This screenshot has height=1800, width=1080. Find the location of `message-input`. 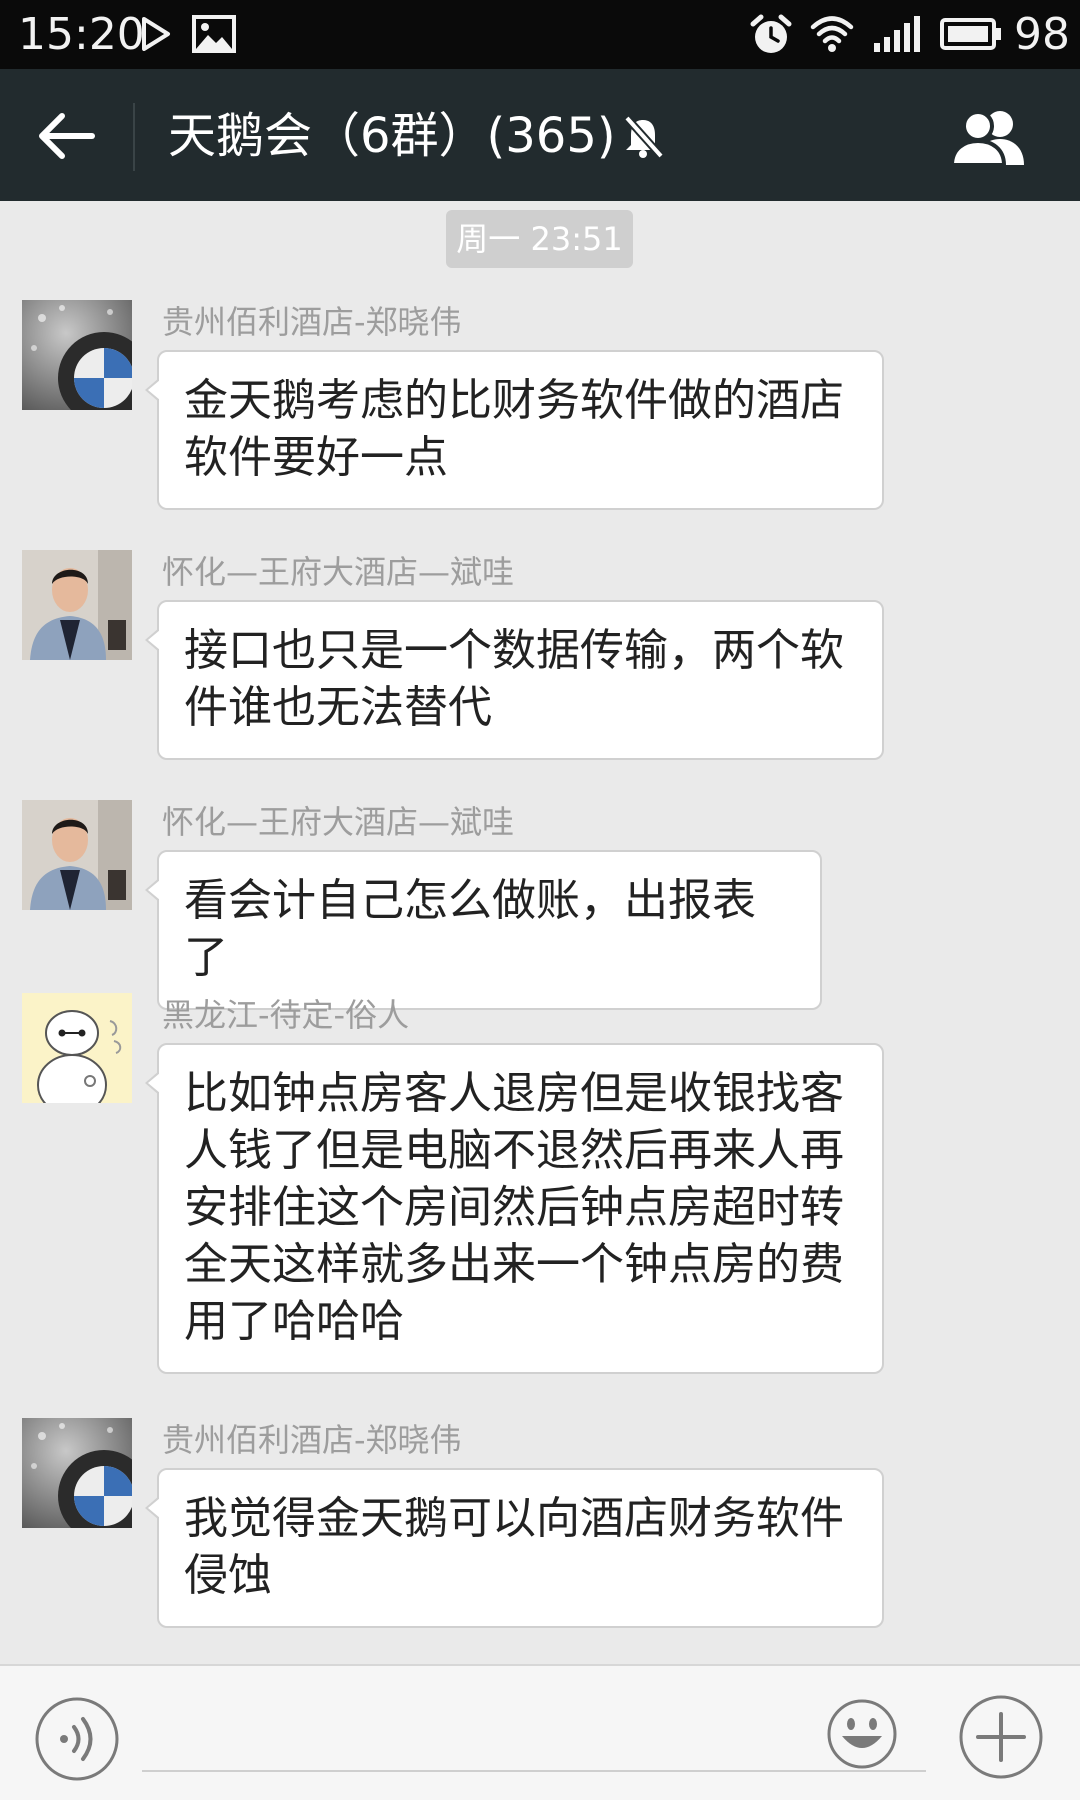

message-input is located at coordinates (534, 1739).